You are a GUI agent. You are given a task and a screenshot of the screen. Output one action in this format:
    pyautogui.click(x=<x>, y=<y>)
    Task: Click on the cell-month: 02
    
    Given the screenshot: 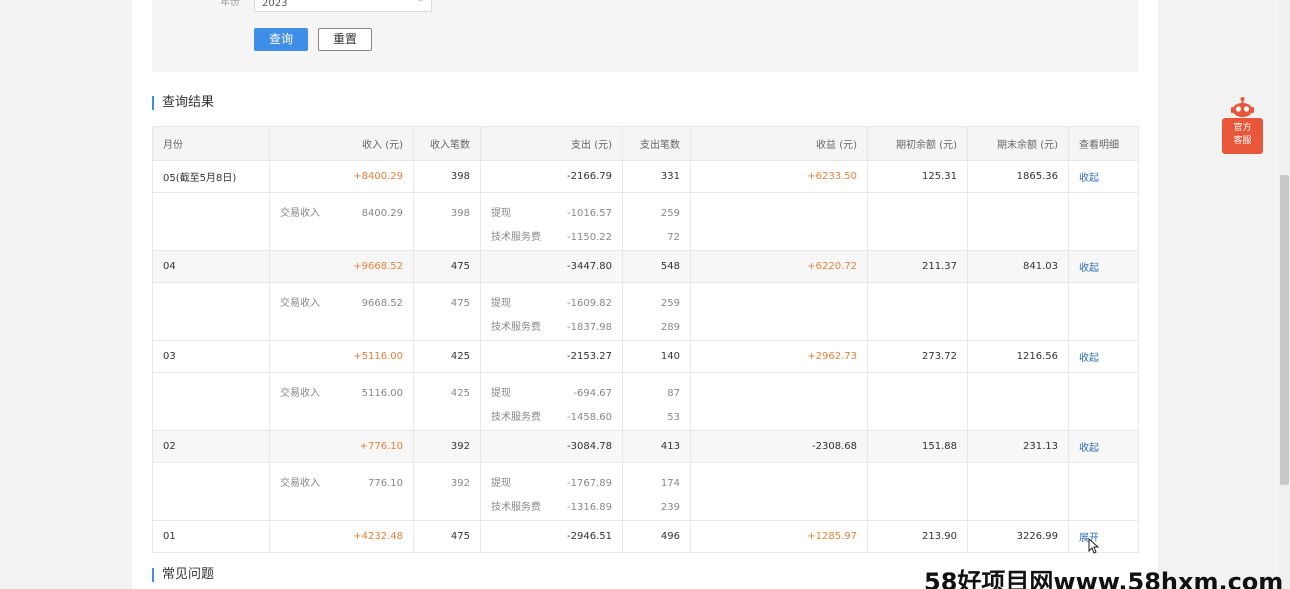 What is the action you would take?
    pyautogui.click(x=211, y=446)
    